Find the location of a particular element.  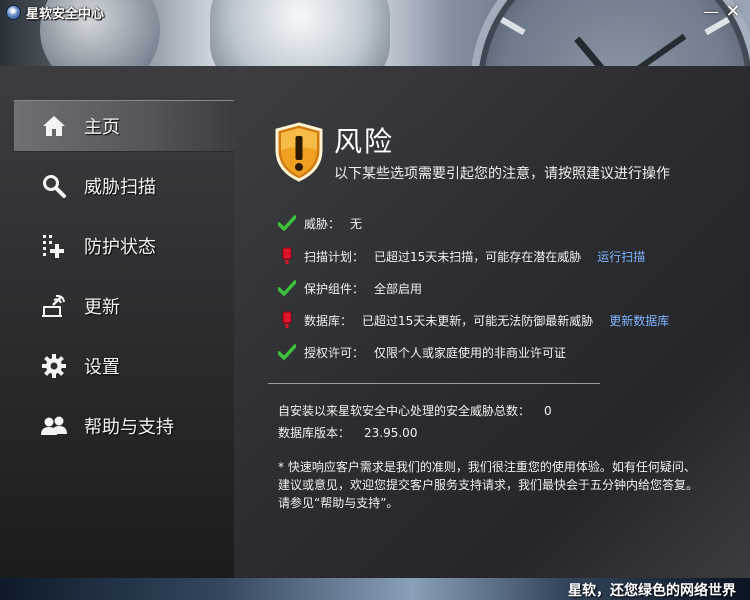

search-icon is located at coordinates (54, 186).